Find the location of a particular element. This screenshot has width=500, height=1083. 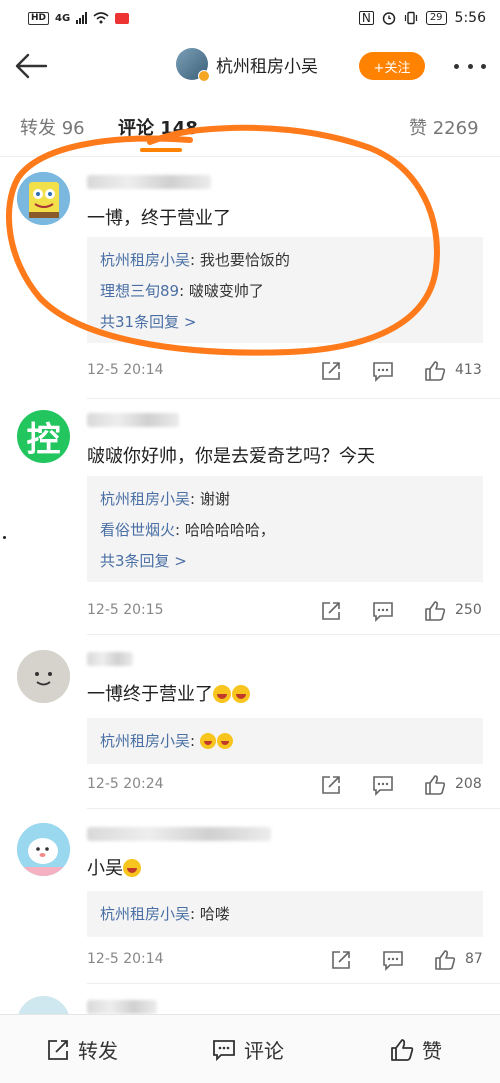

reply-box: 杭州租房小吴: is located at coordinates (285, 741).